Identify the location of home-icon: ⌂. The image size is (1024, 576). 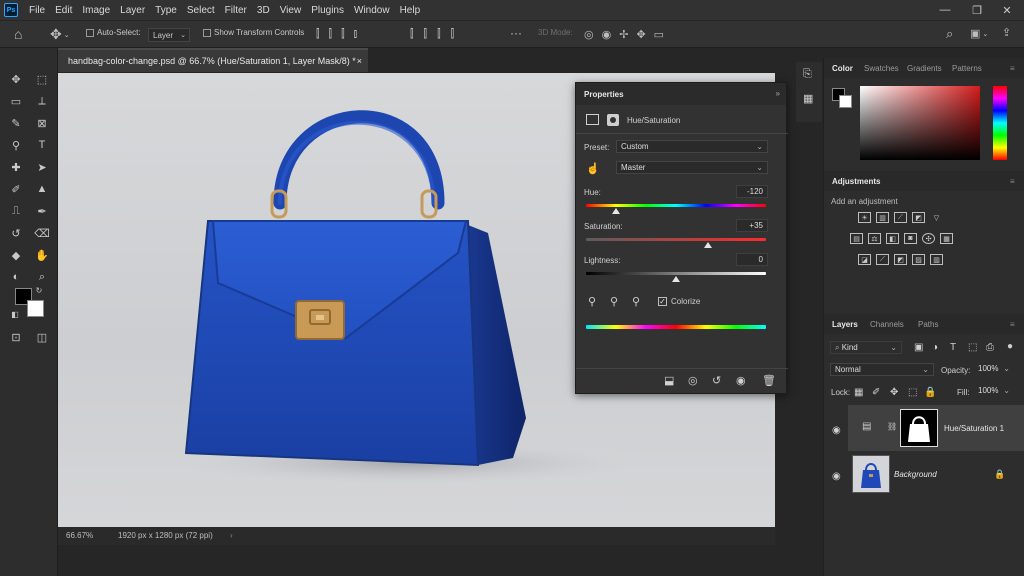
(18, 34).